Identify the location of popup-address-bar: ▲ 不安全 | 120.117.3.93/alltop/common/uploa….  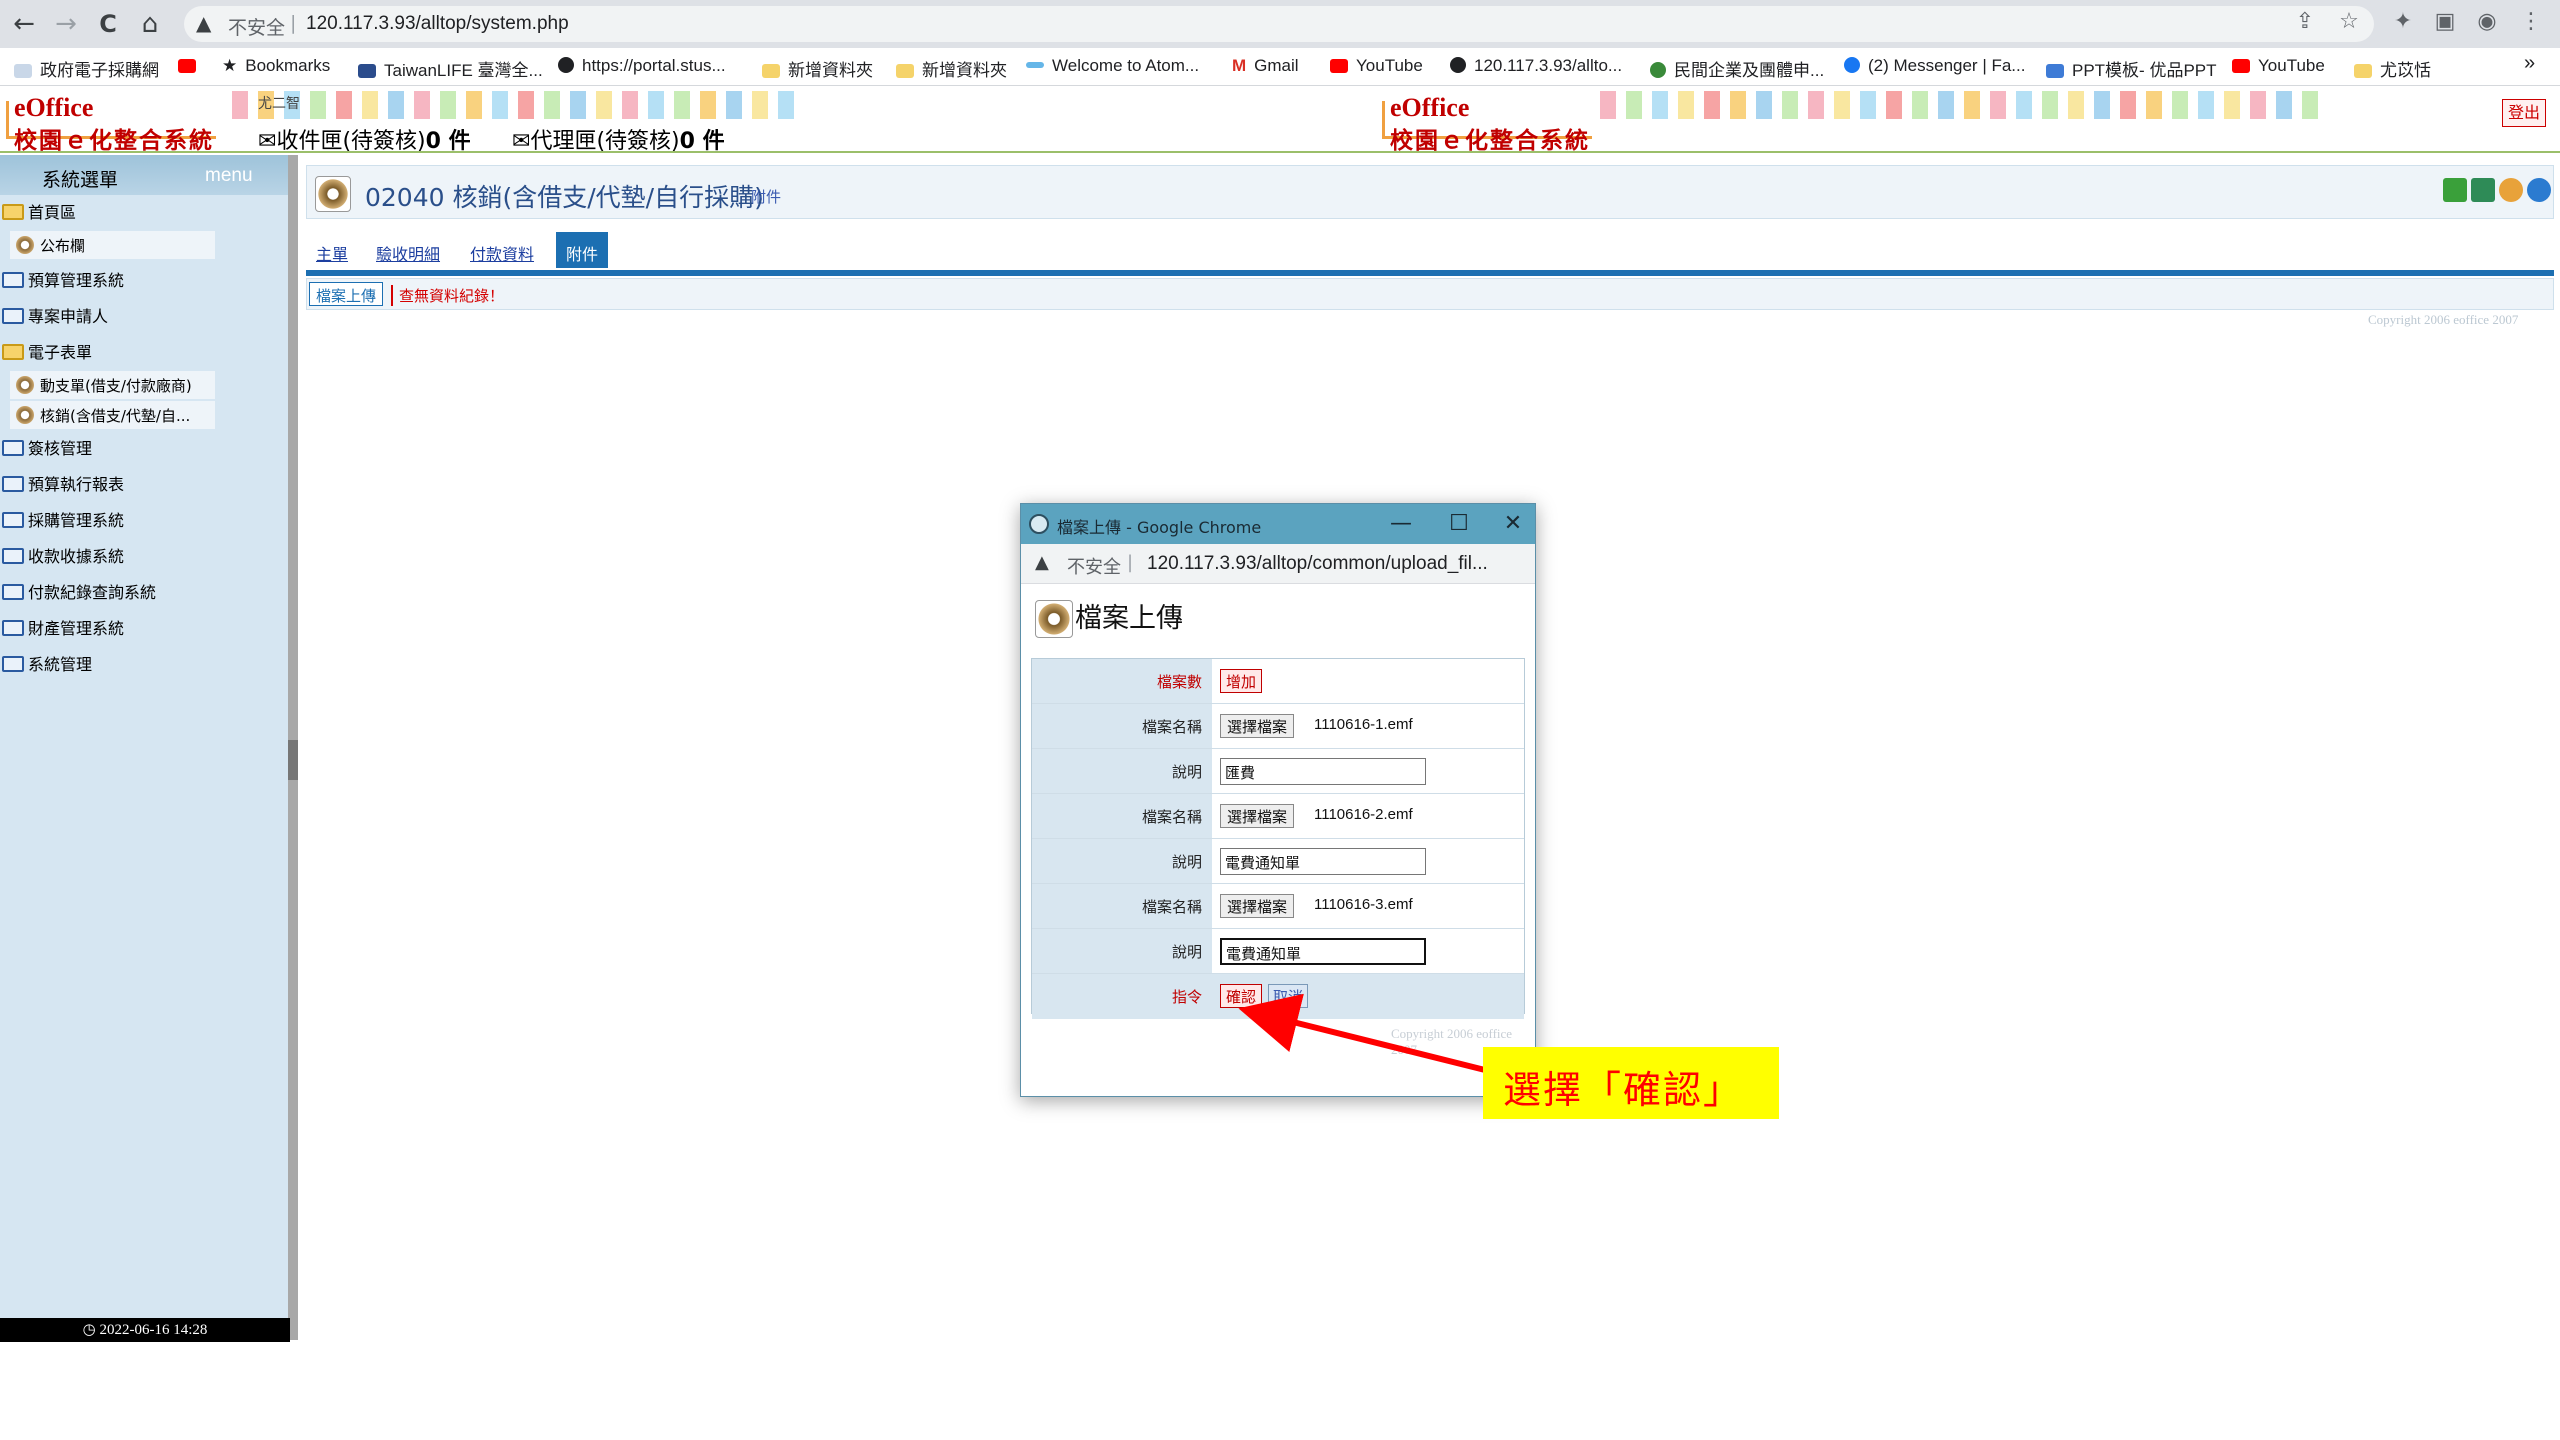
(1278, 564).